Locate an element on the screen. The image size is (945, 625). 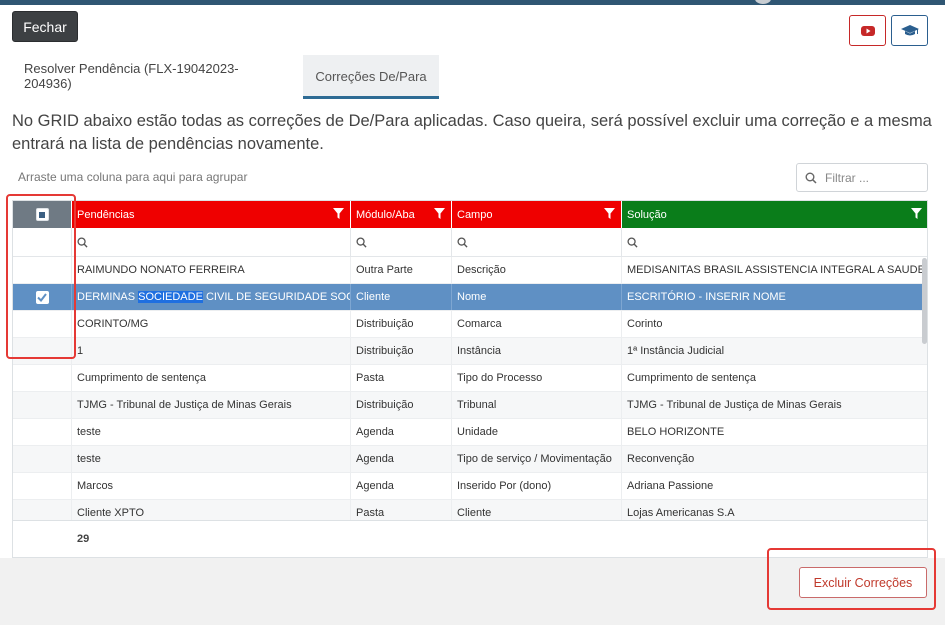
grid-header-row: Pendências Módulo/Aba Campo Solução is located at coordinates (470, 214).